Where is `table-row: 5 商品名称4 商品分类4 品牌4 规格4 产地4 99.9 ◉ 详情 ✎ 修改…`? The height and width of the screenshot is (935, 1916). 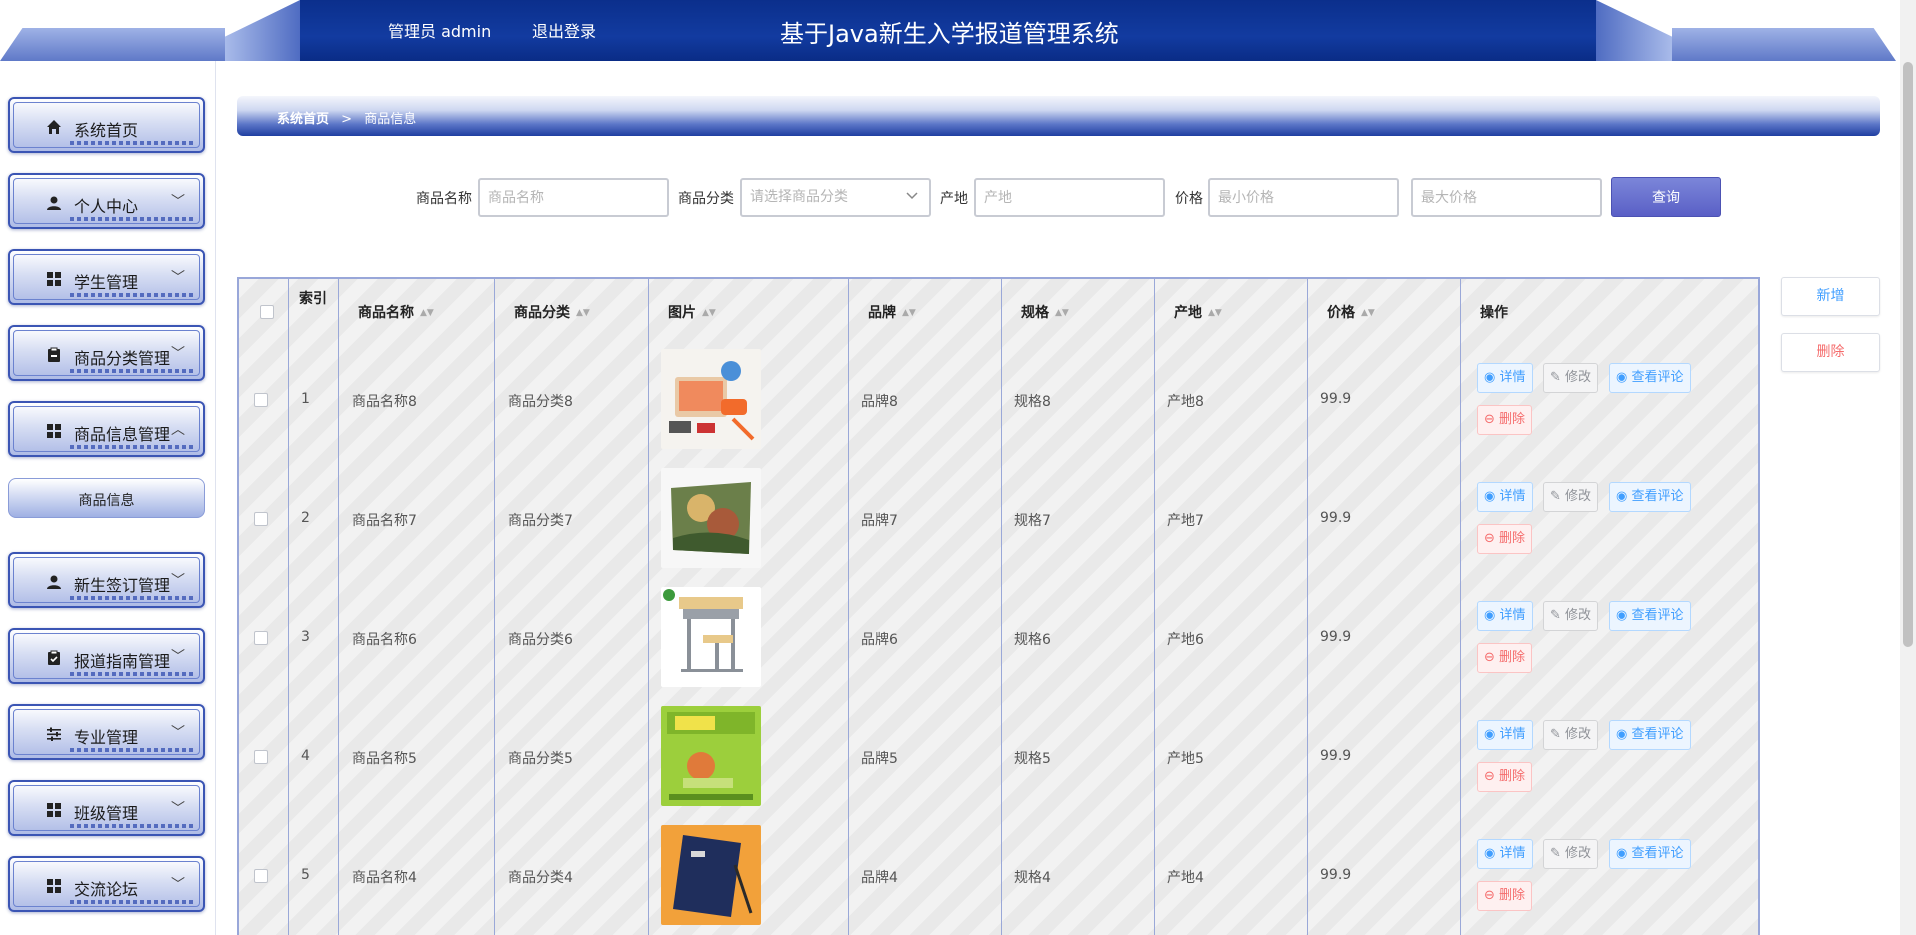 table-row: 5 商品名称4 商品分类4 品牌4 规格4 产地4 99.9 ◉ 详情 ✎ 修改… is located at coordinates (998, 876).